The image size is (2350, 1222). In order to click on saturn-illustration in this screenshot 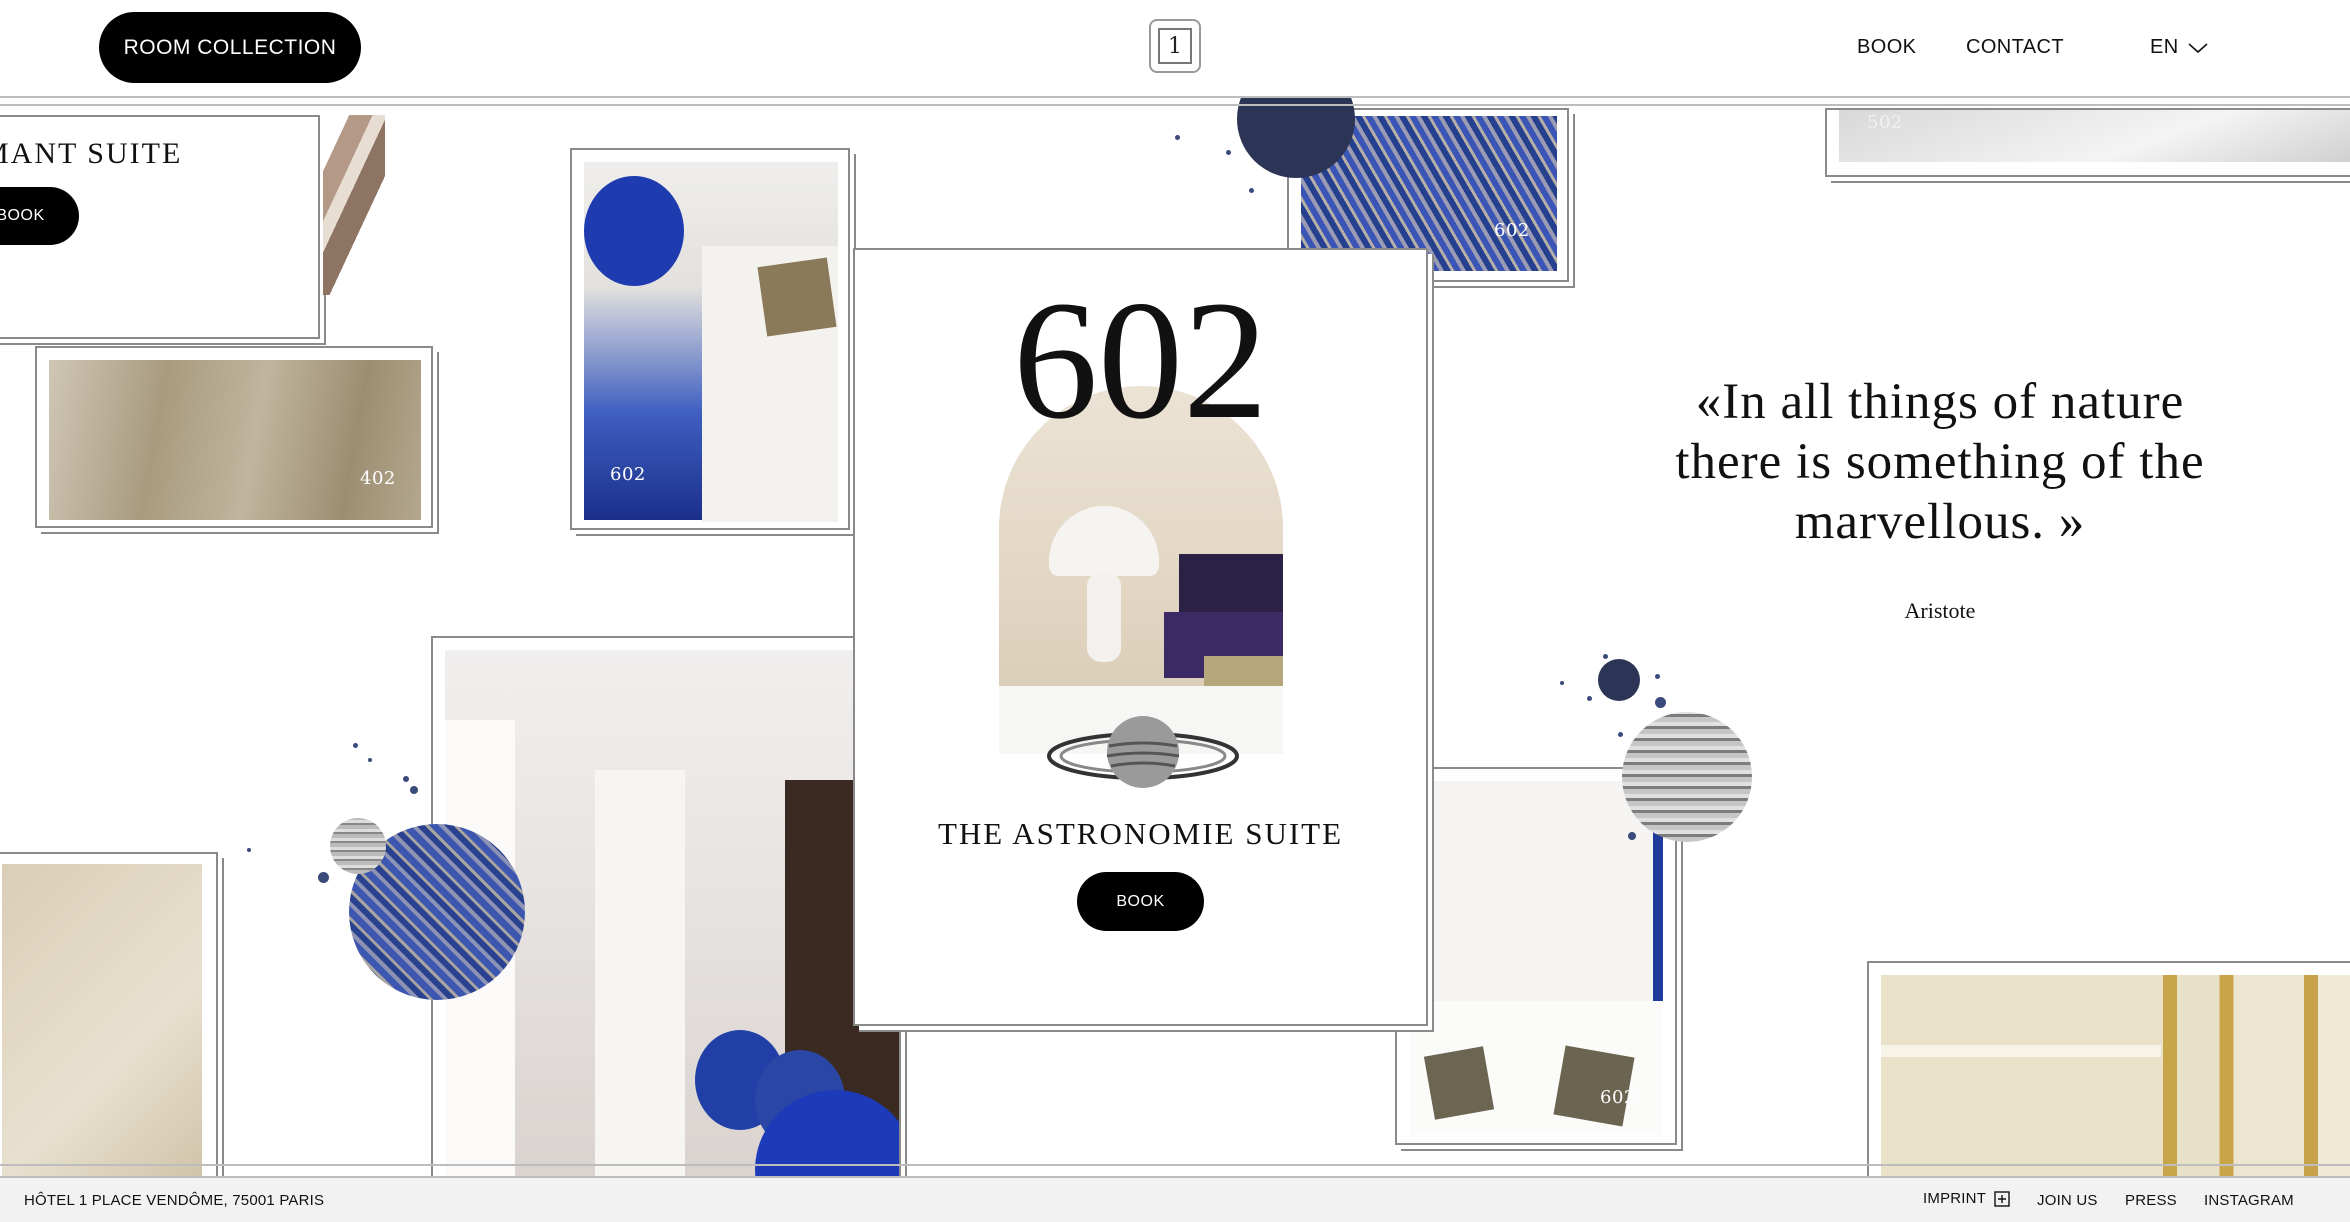, I will do `click(1143, 752)`.